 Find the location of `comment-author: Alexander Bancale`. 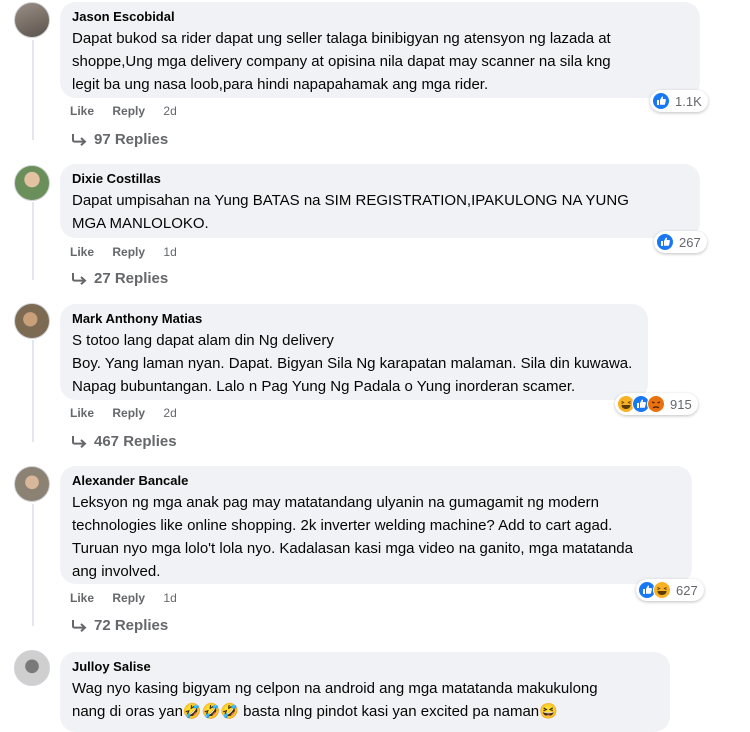

comment-author: Alexander Bancale is located at coordinates (376, 480).